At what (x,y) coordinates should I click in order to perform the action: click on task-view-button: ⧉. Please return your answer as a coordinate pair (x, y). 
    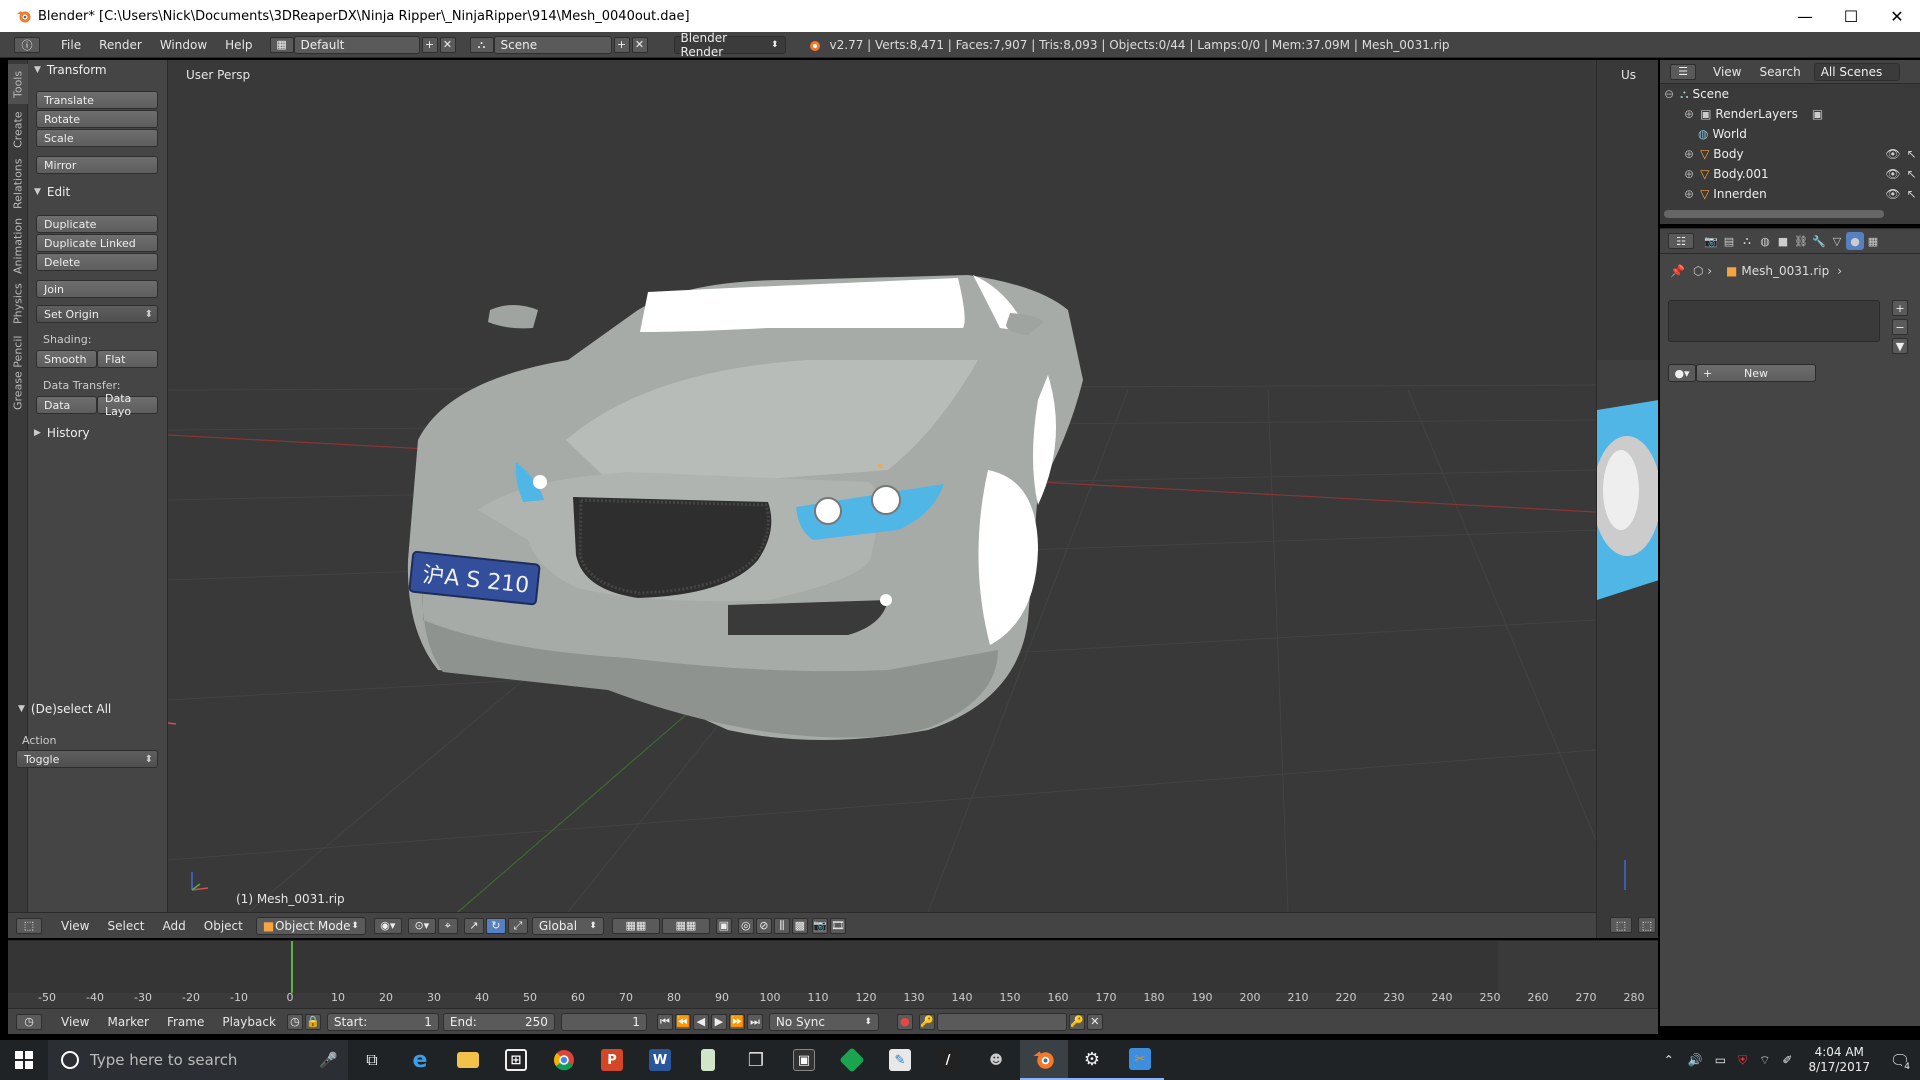
    Looking at the image, I should click on (372, 1060).